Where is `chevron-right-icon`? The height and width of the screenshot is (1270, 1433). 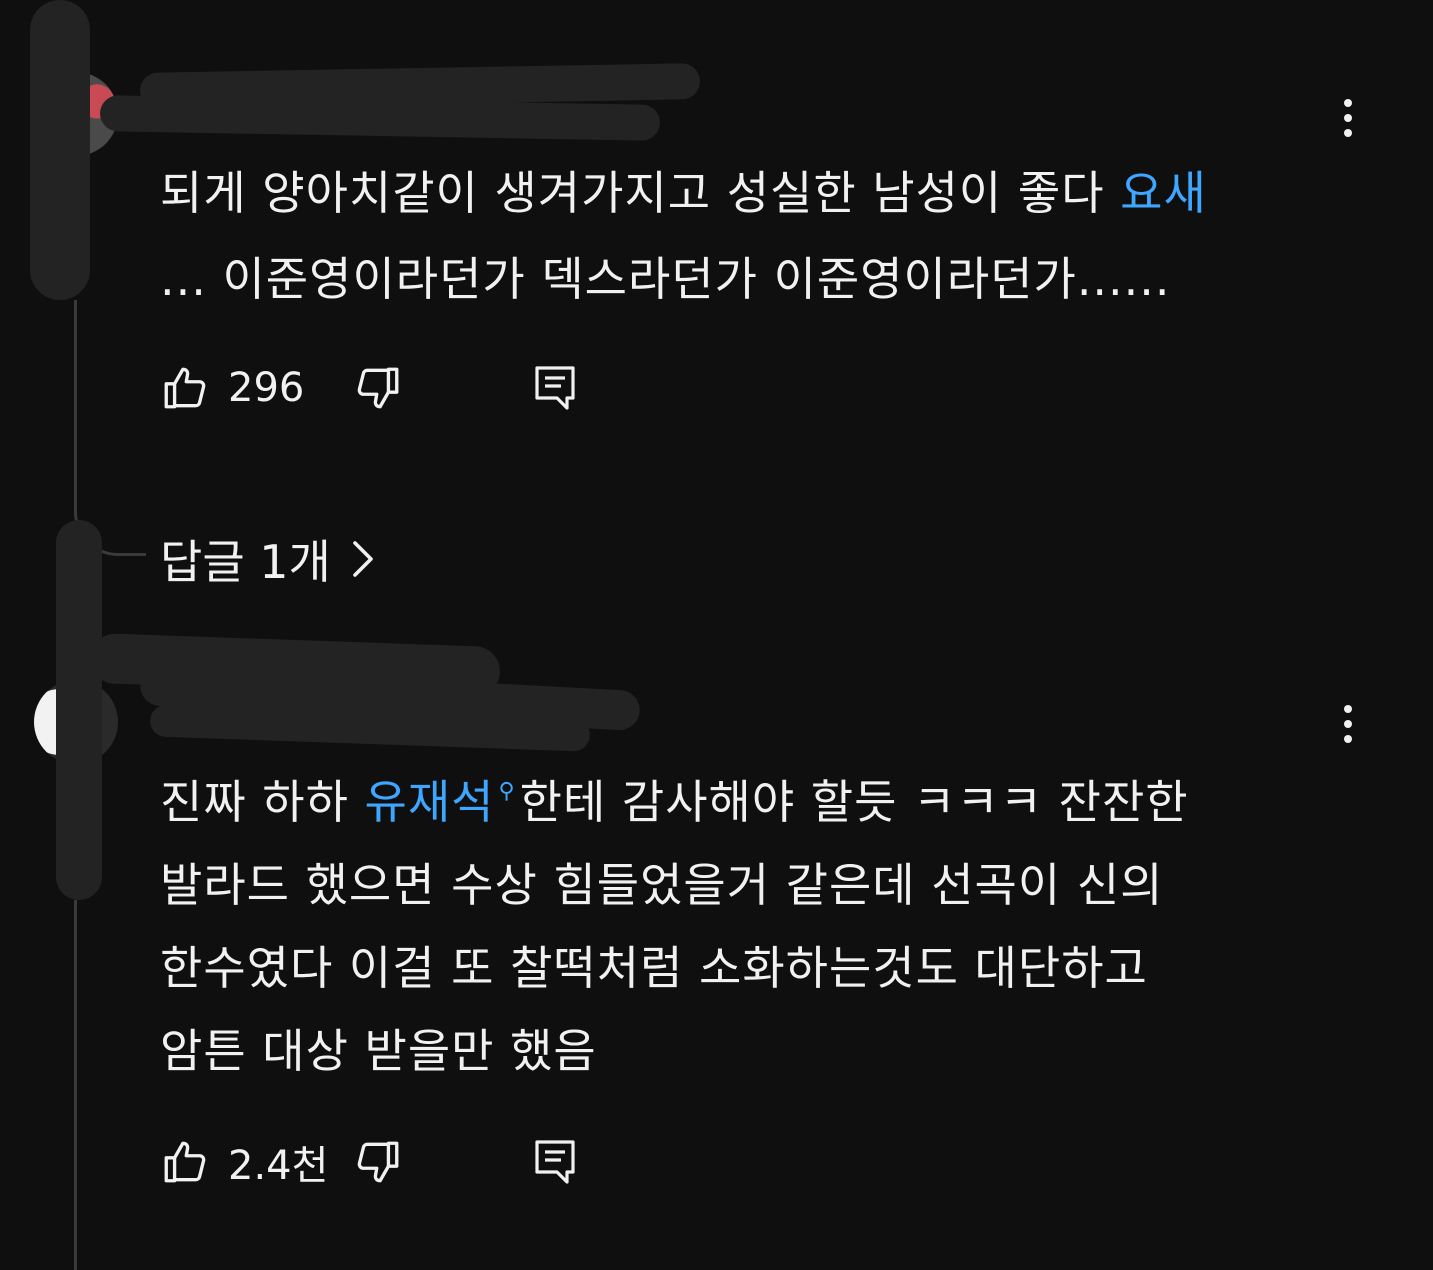
chevron-right-icon is located at coordinates (363, 559).